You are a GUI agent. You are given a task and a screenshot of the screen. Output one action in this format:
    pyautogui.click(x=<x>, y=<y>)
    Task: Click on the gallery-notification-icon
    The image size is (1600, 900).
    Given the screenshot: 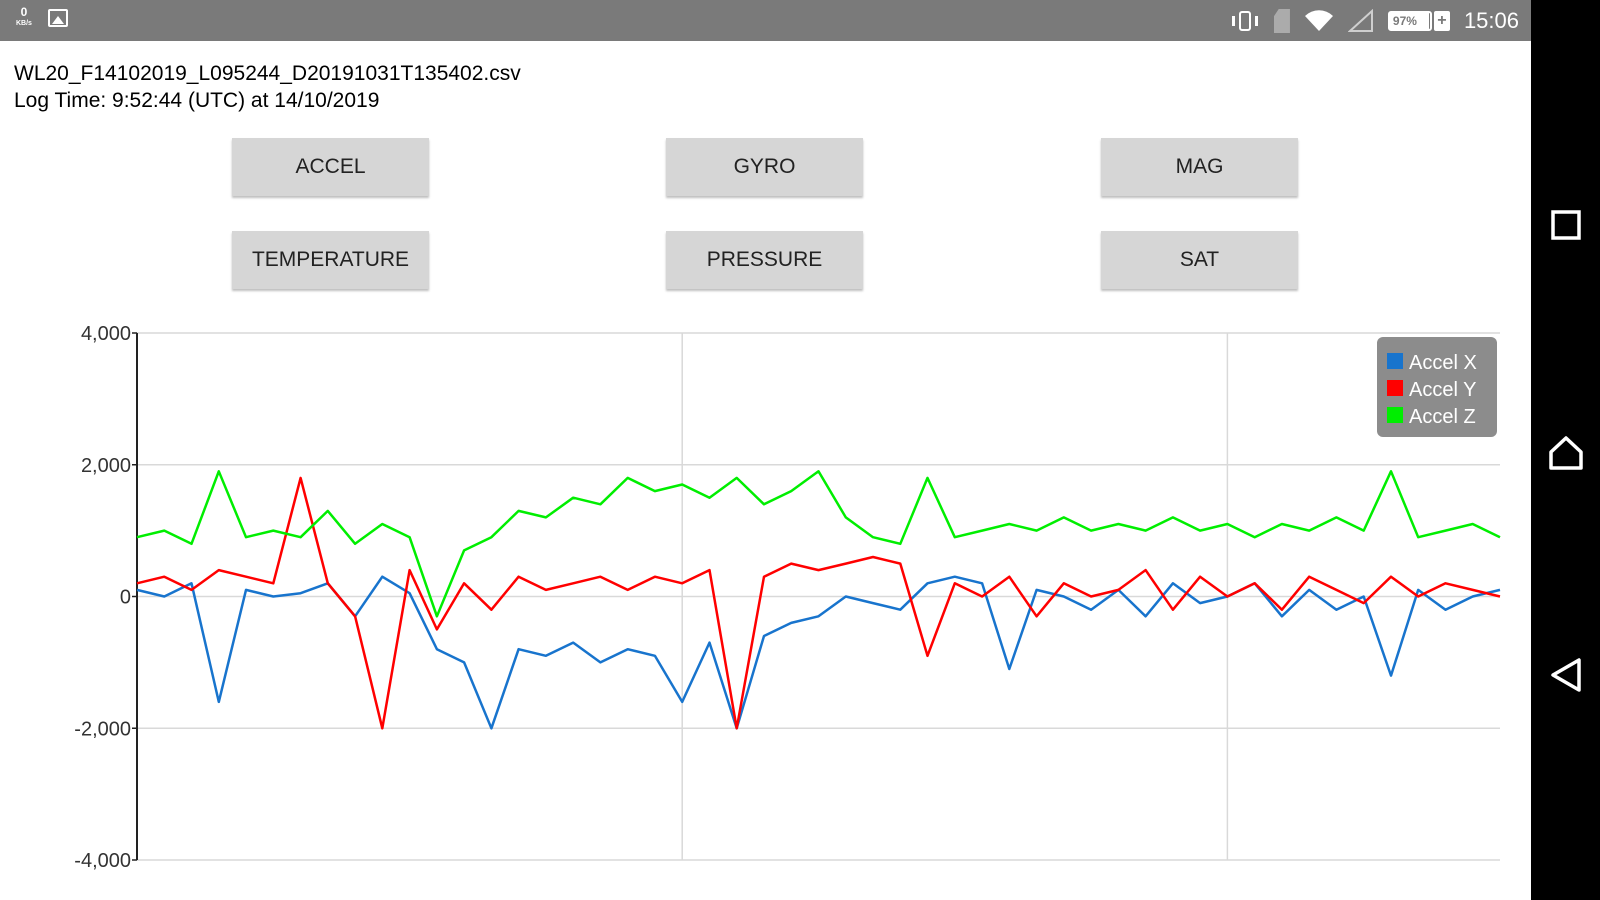 What is the action you would take?
    pyautogui.click(x=57, y=18)
    